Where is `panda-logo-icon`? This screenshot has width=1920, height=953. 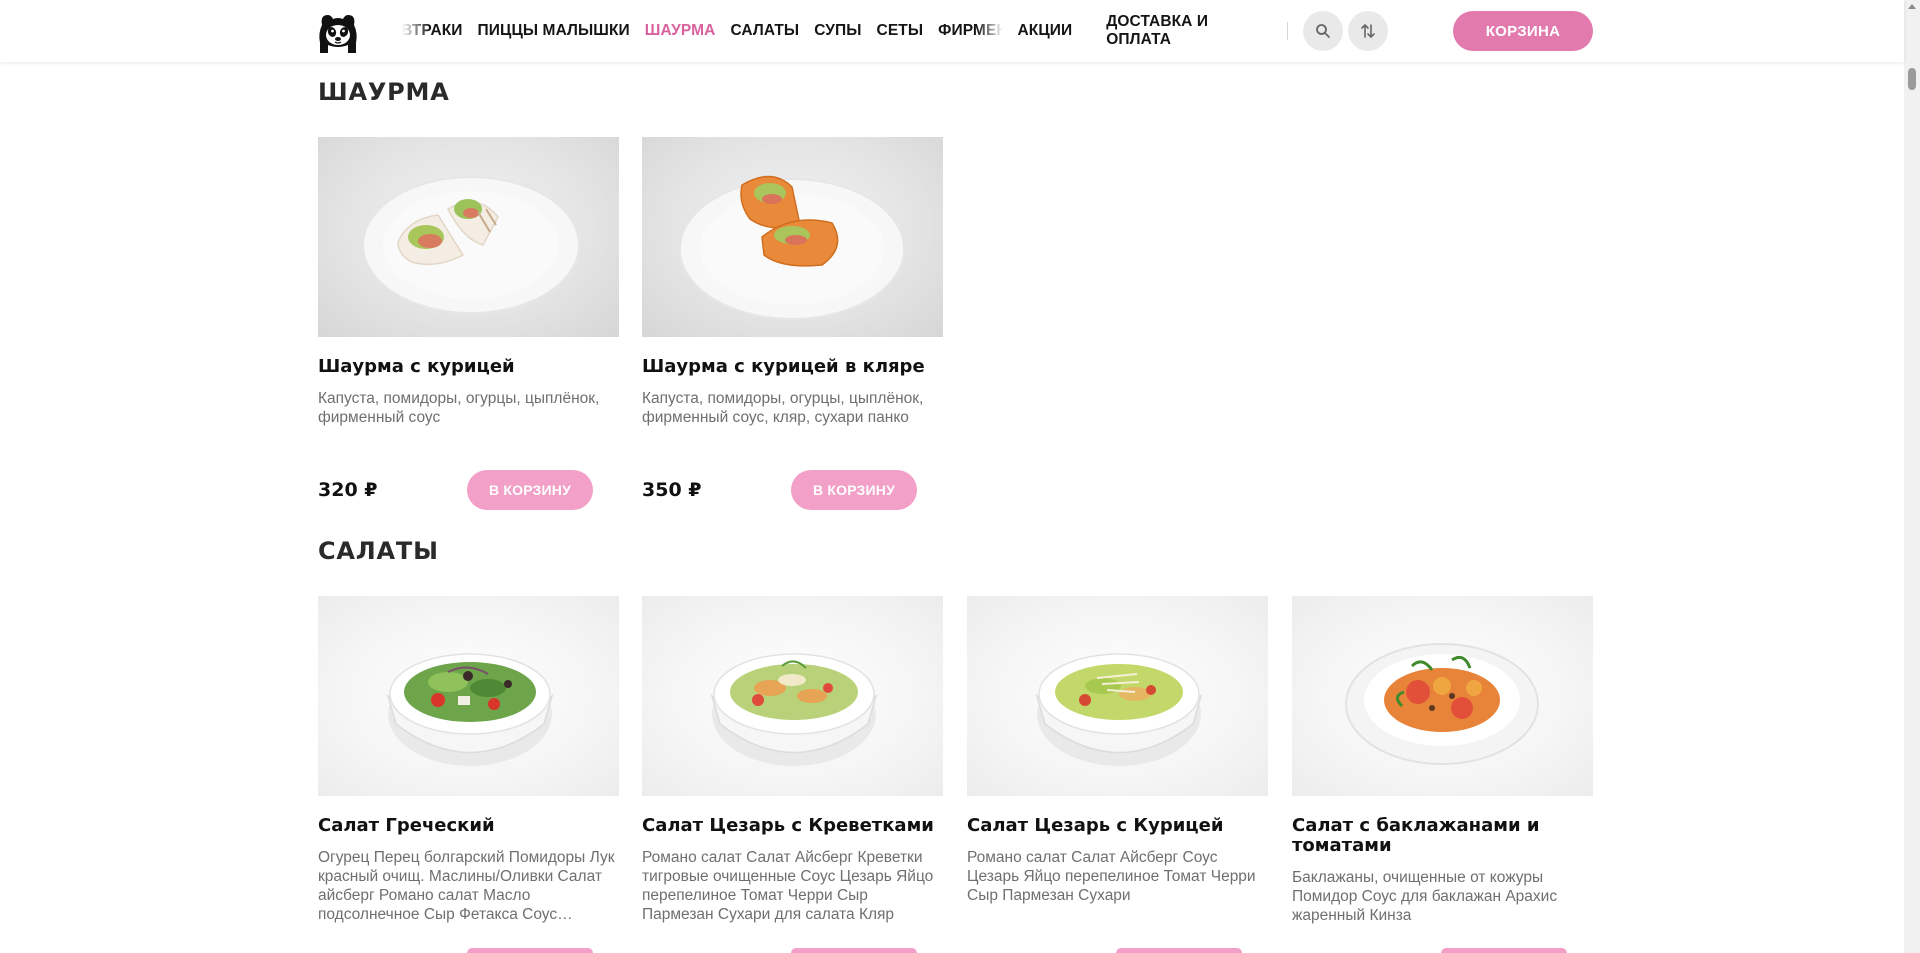
panda-logo-icon is located at coordinates (338, 32).